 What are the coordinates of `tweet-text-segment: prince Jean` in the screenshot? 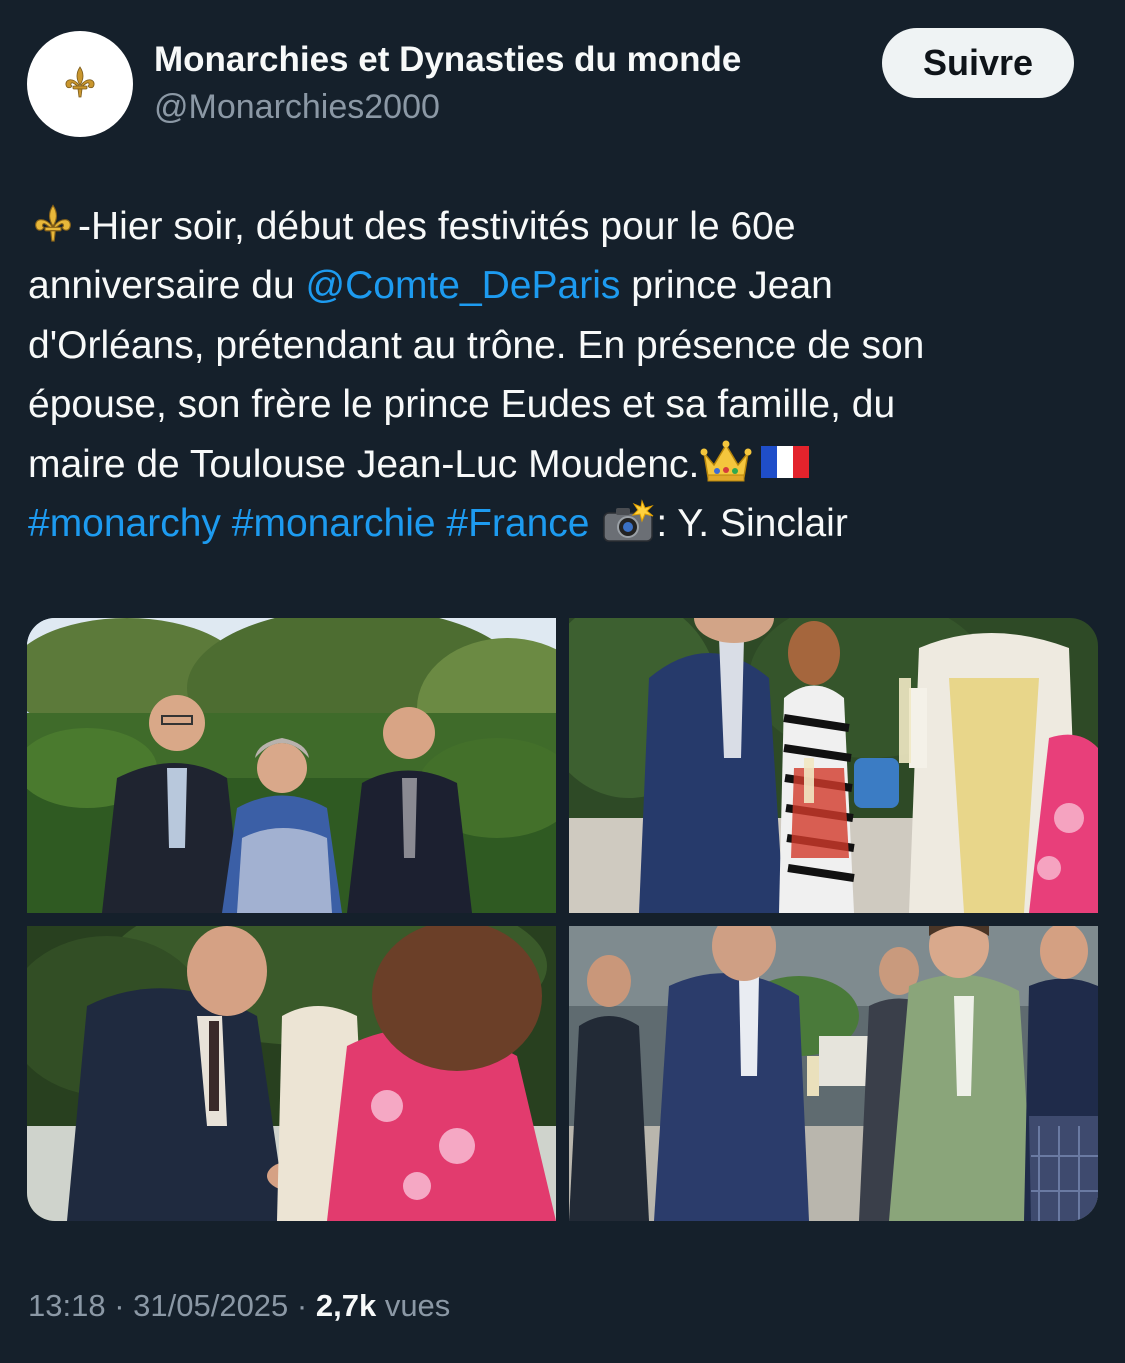 It's located at (726, 286).